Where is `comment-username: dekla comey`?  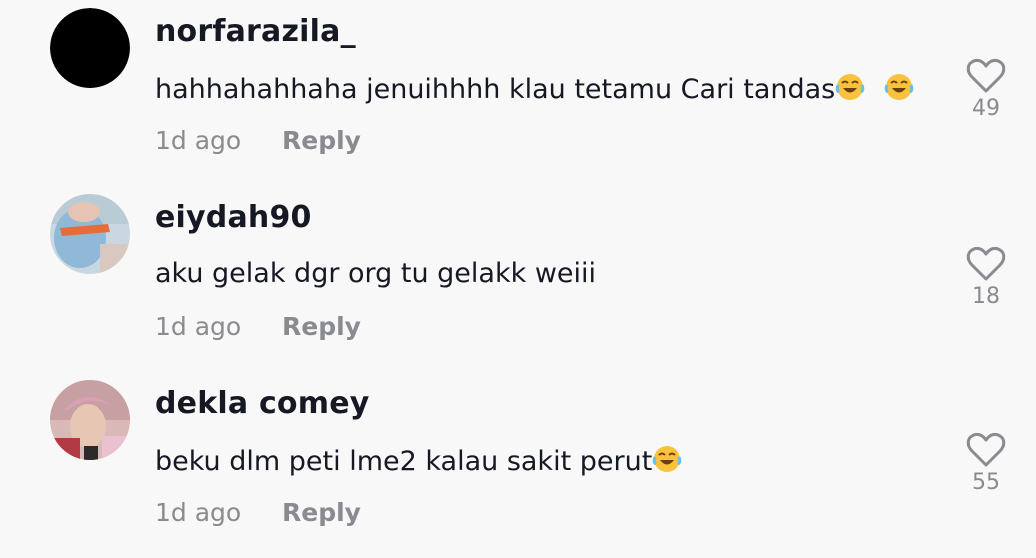 comment-username: dekla comey is located at coordinates (262, 403).